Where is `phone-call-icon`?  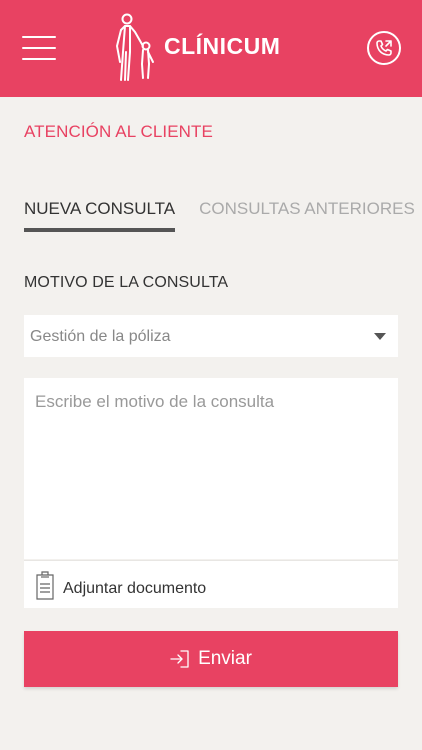
phone-call-icon is located at coordinates (384, 48).